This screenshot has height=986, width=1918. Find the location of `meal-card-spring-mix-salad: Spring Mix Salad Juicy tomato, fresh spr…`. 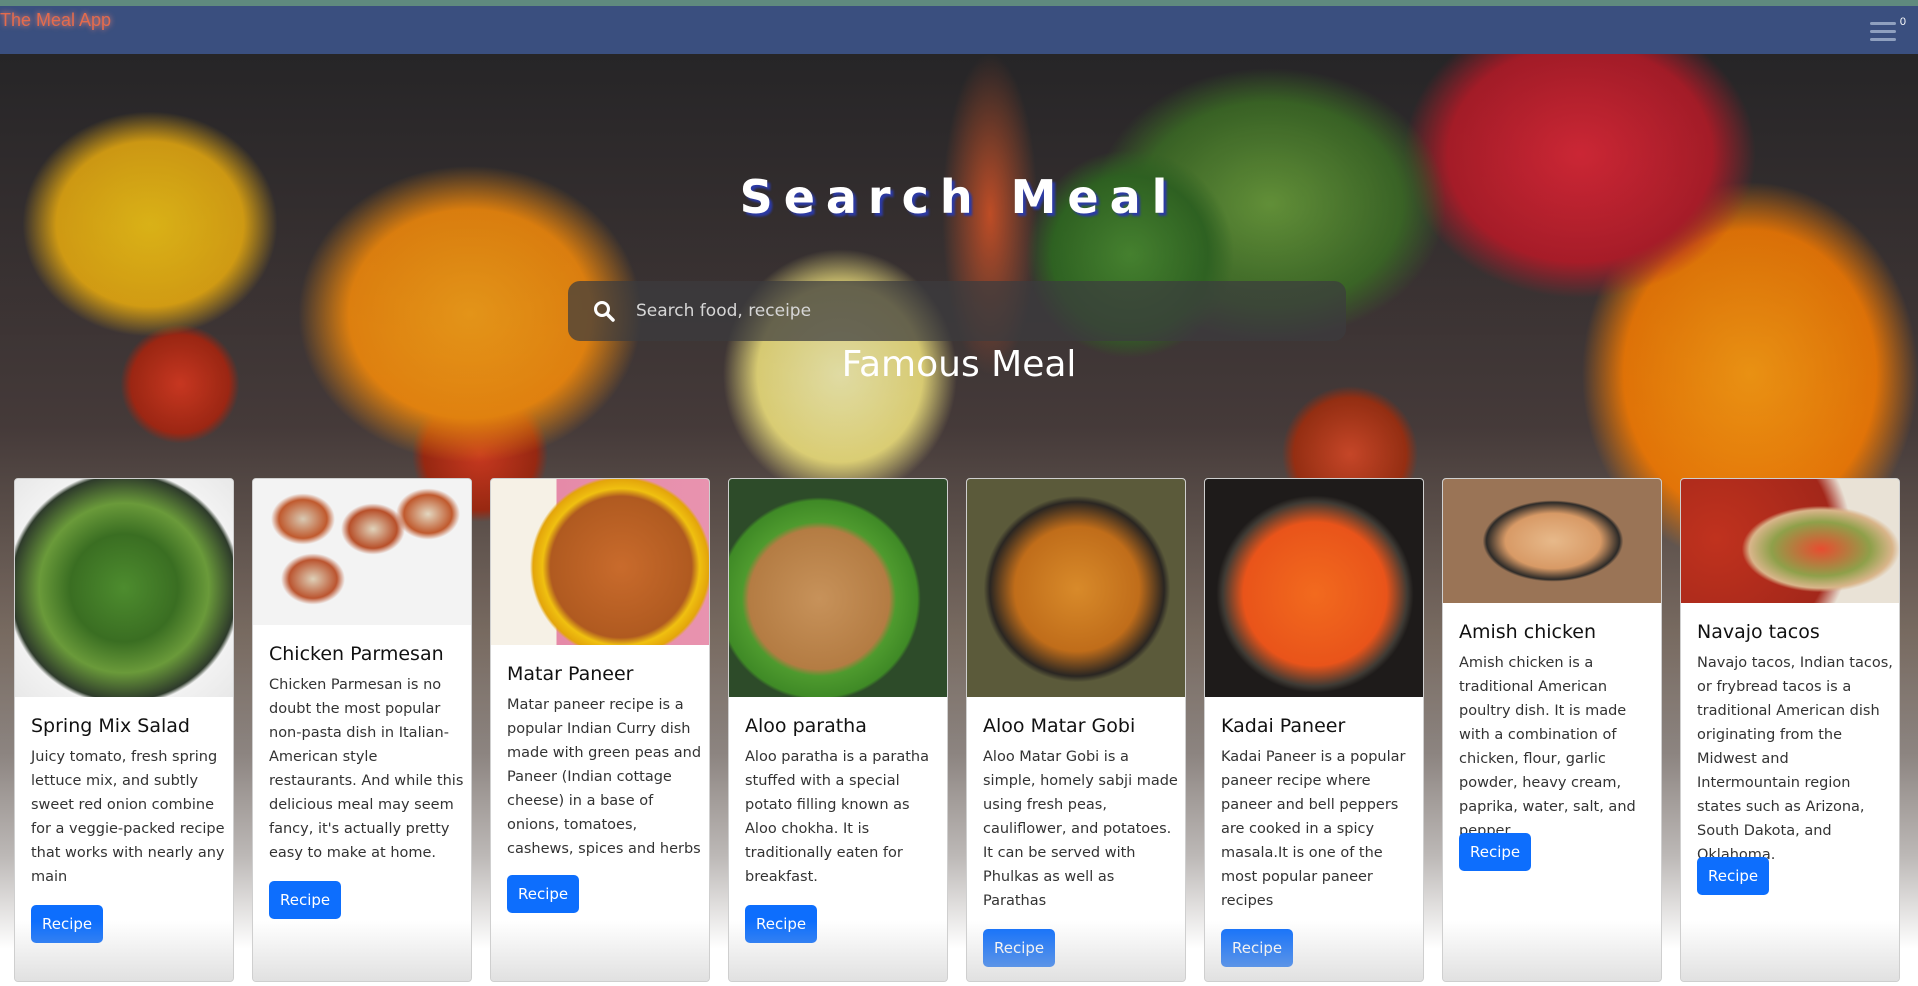

meal-card-spring-mix-salad: Spring Mix Salad Juicy tomato, fresh spr… is located at coordinates (124, 730).